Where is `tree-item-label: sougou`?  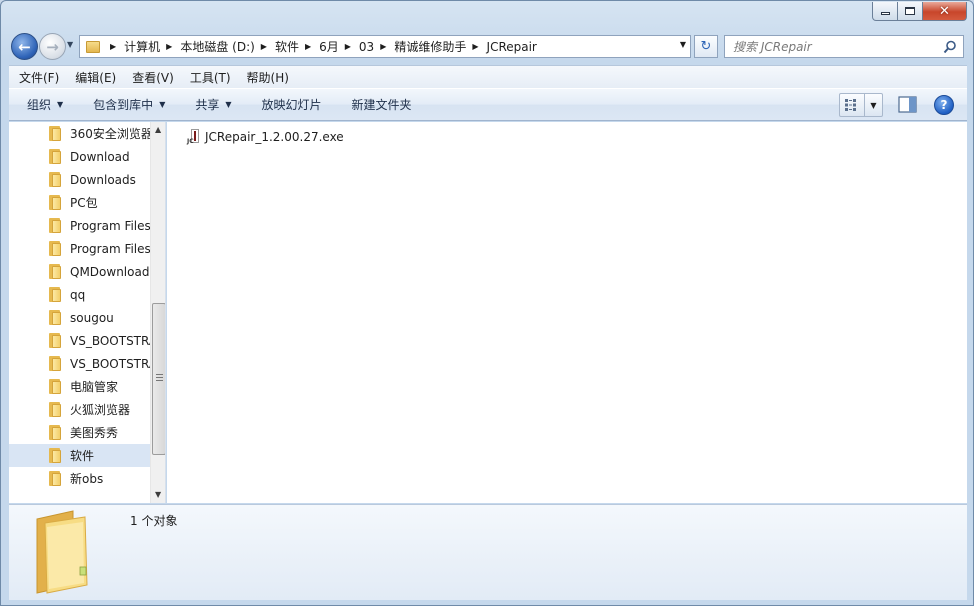 tree-item-label: sougou is located at coordinates (92, 317).